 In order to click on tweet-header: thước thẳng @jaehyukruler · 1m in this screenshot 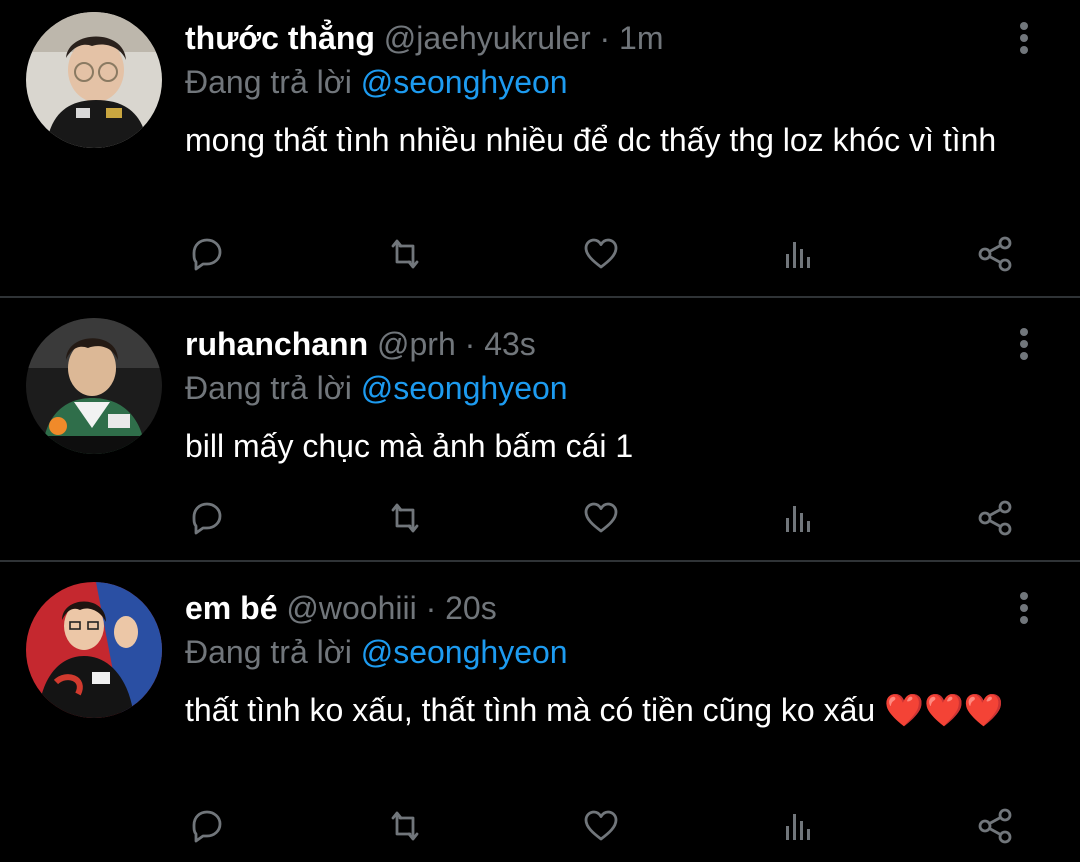, I will do `click(424, 38)`.